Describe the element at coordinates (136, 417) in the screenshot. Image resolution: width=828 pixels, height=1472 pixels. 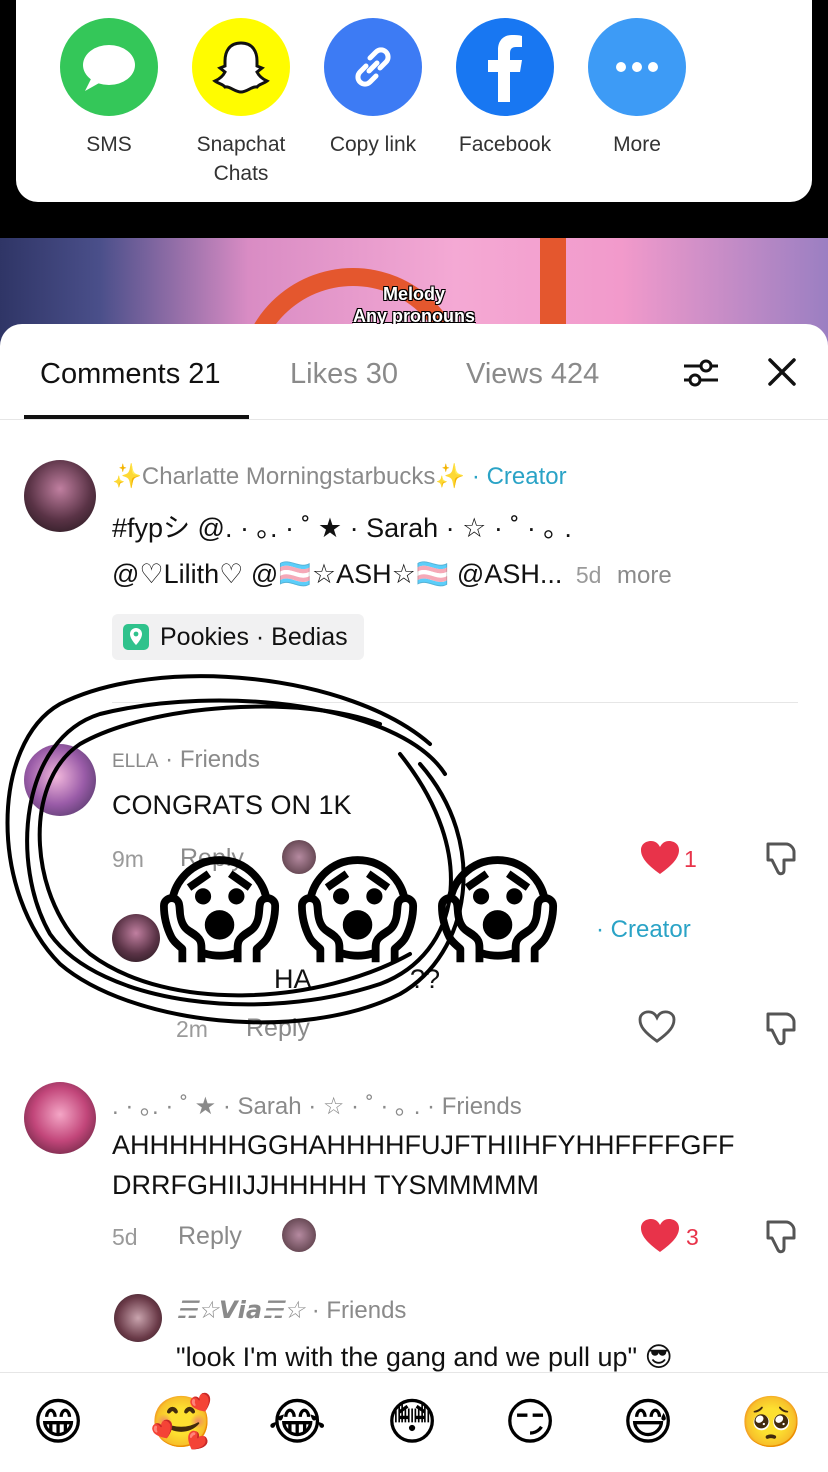
I see `tab-active-underline` at that location.